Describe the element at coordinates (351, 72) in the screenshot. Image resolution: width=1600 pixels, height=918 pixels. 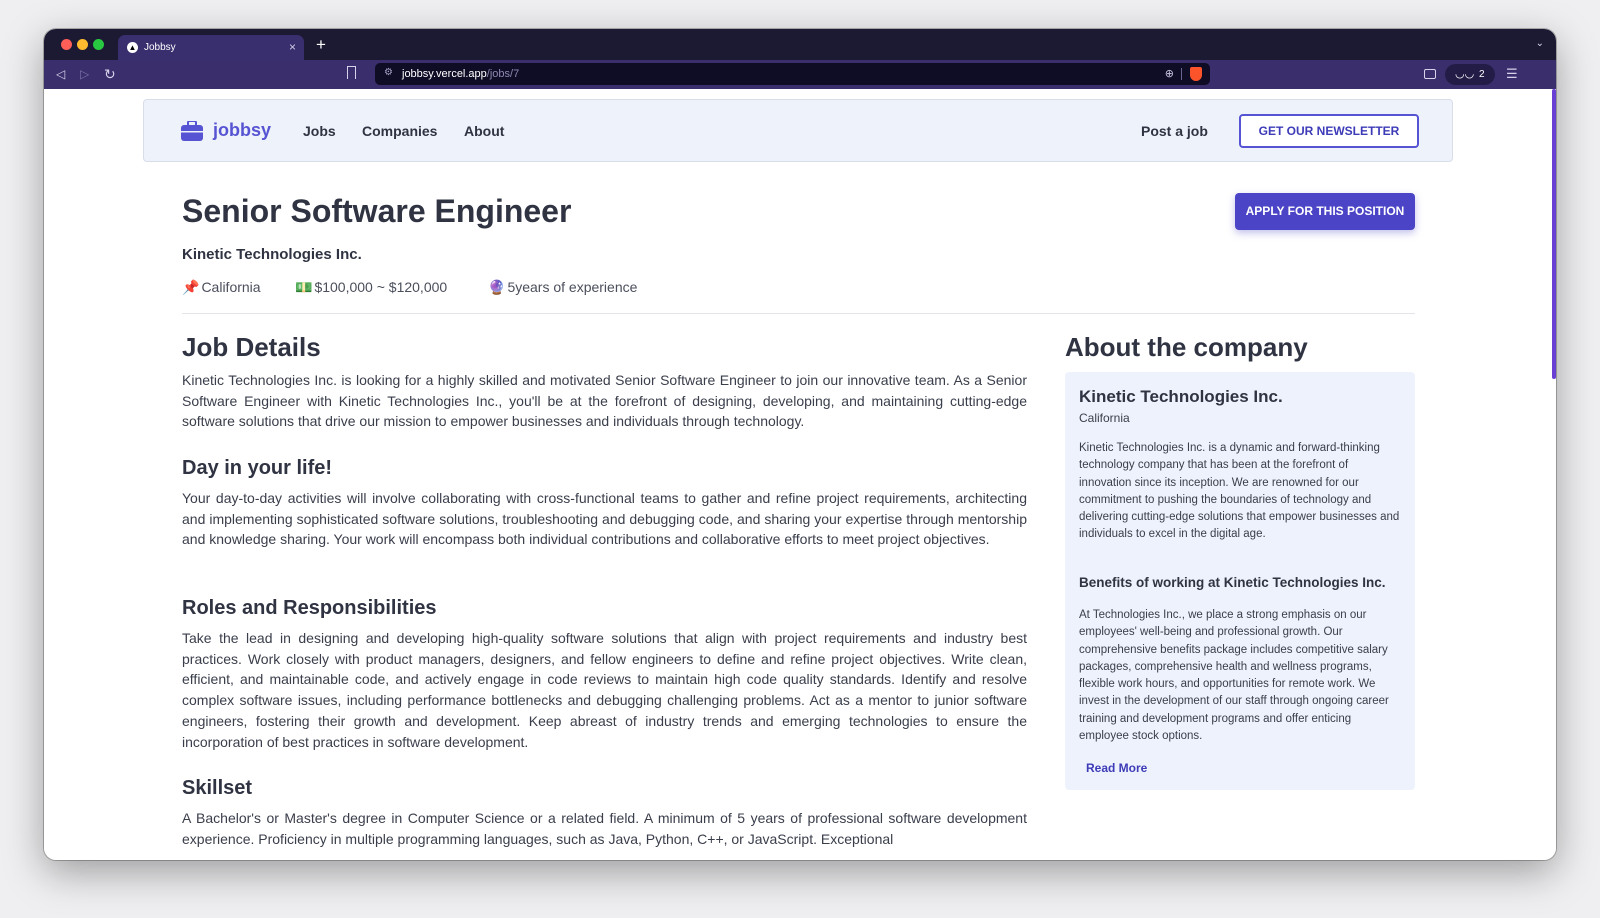
I see `bookmark-icon` at that location.